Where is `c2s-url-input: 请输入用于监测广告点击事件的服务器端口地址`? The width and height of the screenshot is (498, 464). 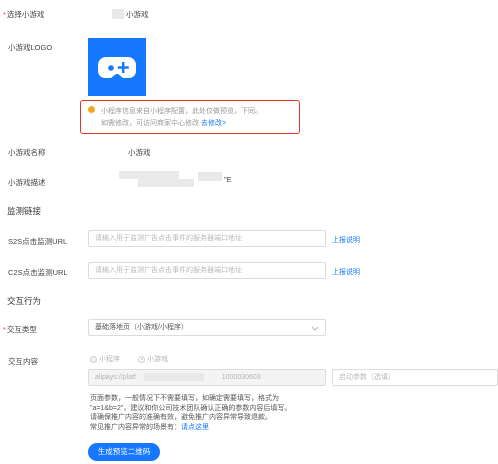 c2s-url-input: 请输入用于监测广告点击事件的服务器端口地址 is located at coordinates (207, 270).